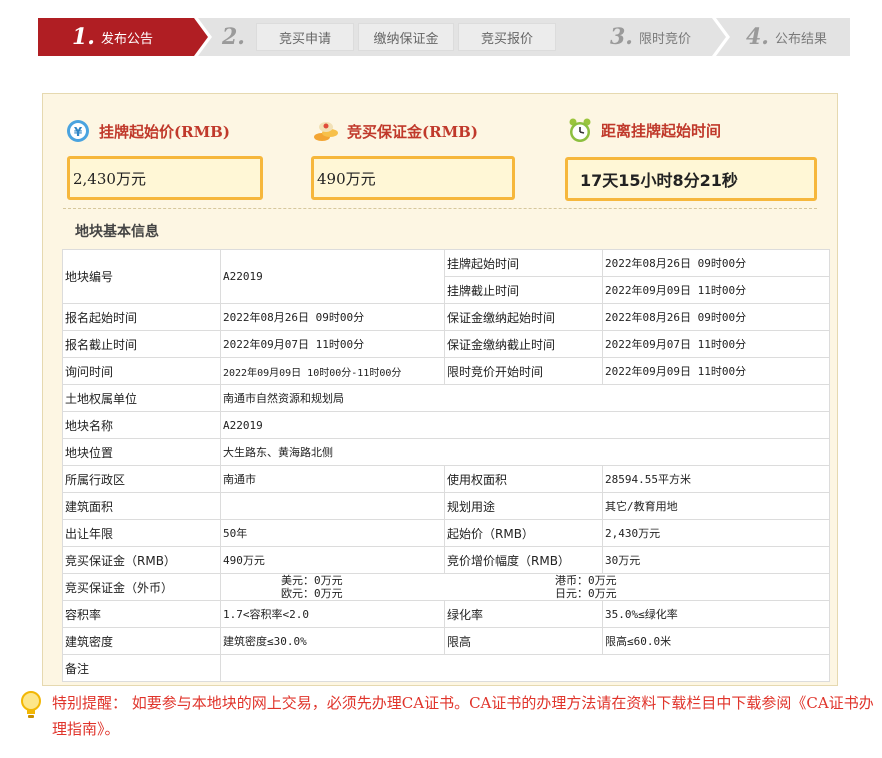  What do you see at coordinates (661, 130) in the screenshot?
I see `countdown-title: 距离挂牌起始时间` at bounding box center [661, 130].